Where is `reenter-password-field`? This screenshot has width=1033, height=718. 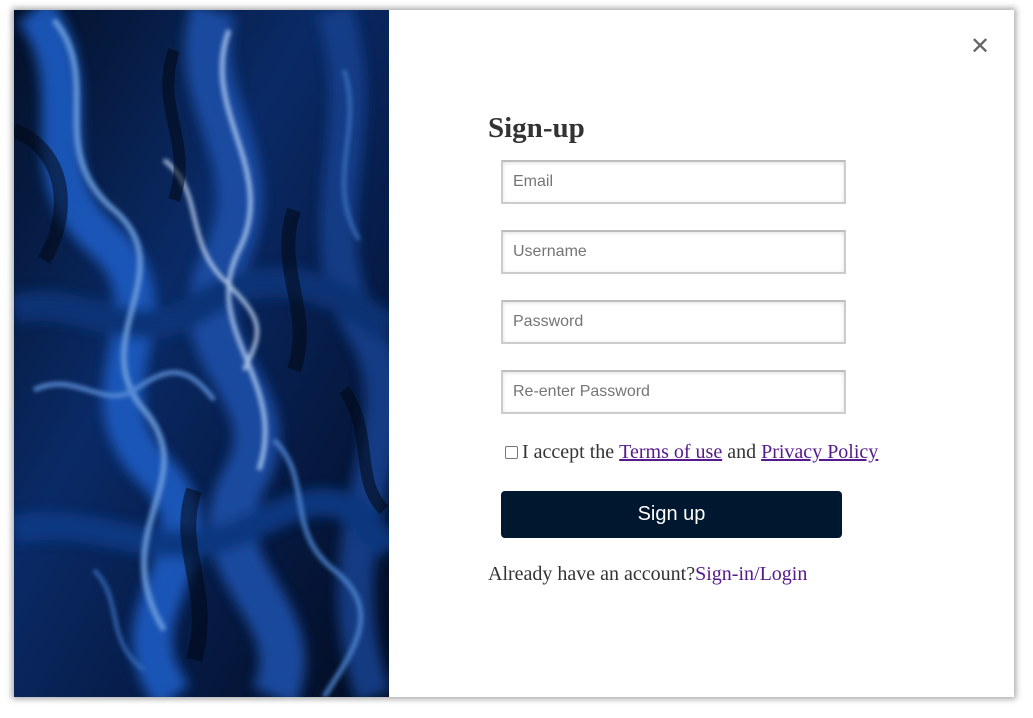
reenter-password-field is located at coordinates (673, 392).